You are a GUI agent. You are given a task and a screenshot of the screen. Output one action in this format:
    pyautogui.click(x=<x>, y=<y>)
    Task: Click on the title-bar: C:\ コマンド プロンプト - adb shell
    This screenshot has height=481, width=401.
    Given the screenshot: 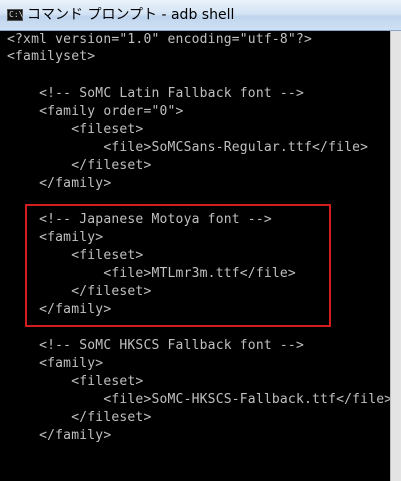 What is the action you would take?
    pyautogui.click(x=200, y=15)
    